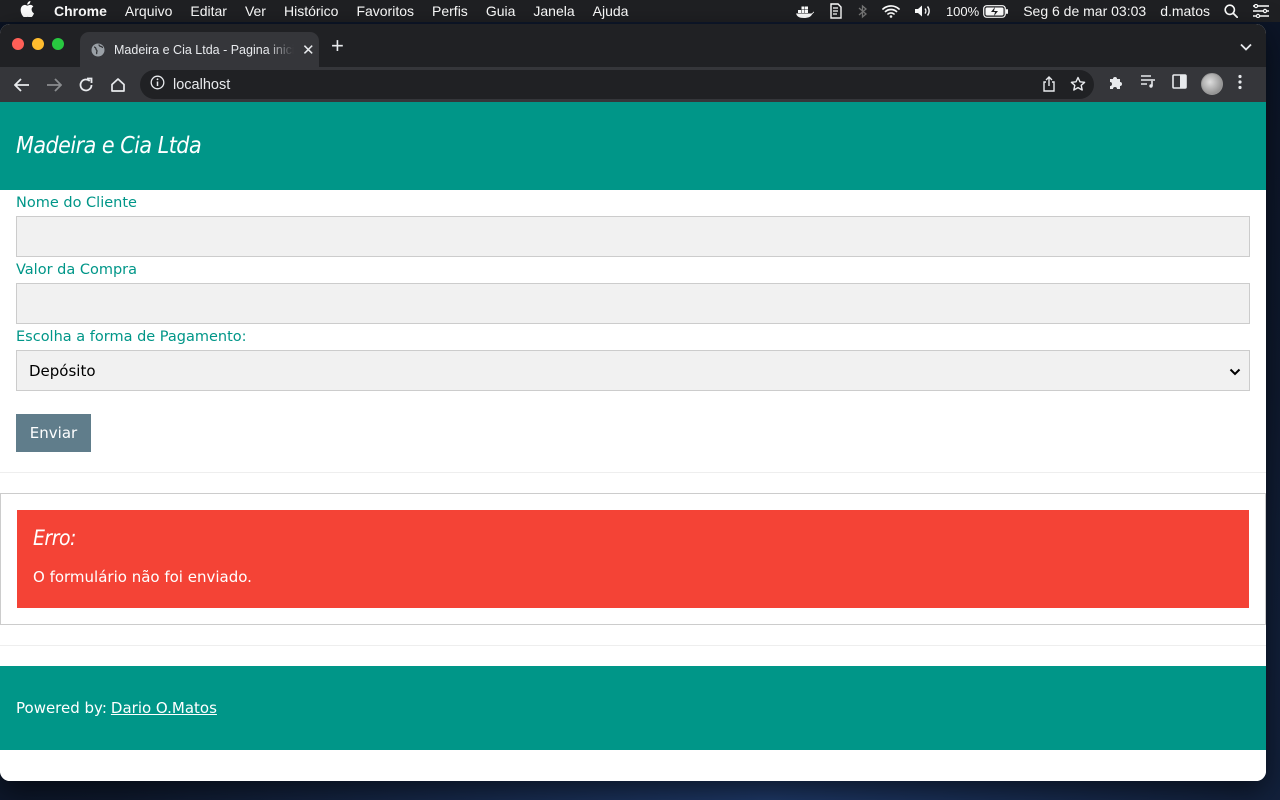 The image size is (1280, 800). What do you see at coordinates (77, 270) in the screenshot?
I see `purchase-amount-label: Valor da Compra` at bounding box center [77, 270].